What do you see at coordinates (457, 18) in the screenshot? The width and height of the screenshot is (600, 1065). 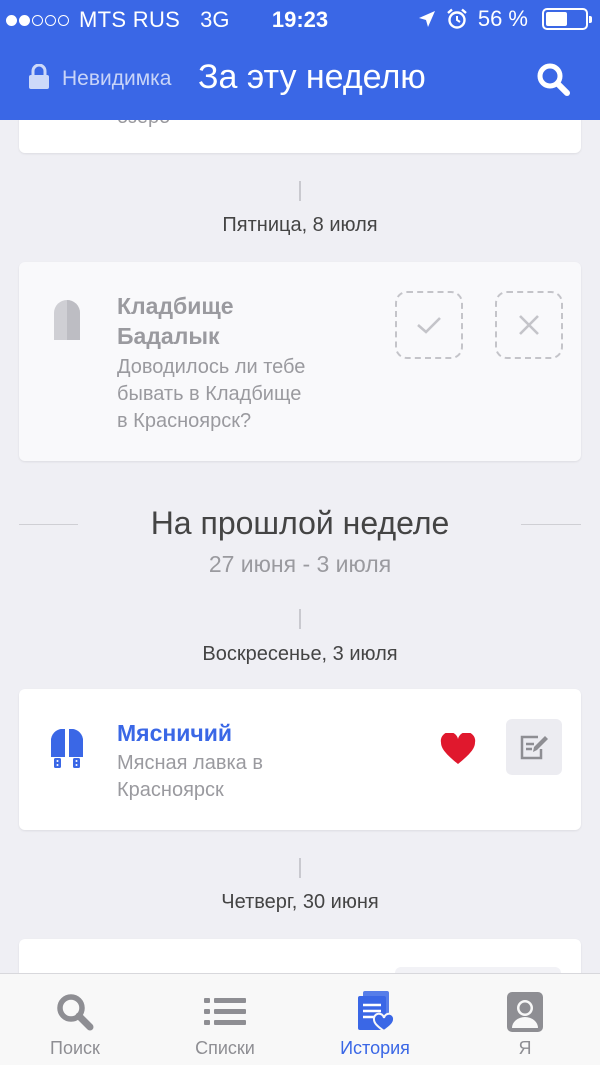 I see `alarm-clock-icon` at bounding box center [457, 18].